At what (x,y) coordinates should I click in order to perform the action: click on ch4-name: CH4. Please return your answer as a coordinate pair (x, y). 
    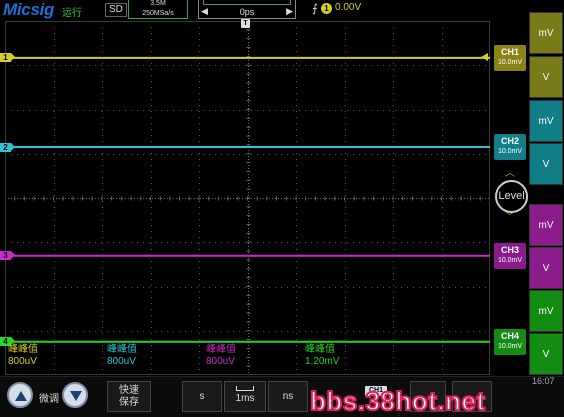
    Looking at the image, I should click on (509, 335).